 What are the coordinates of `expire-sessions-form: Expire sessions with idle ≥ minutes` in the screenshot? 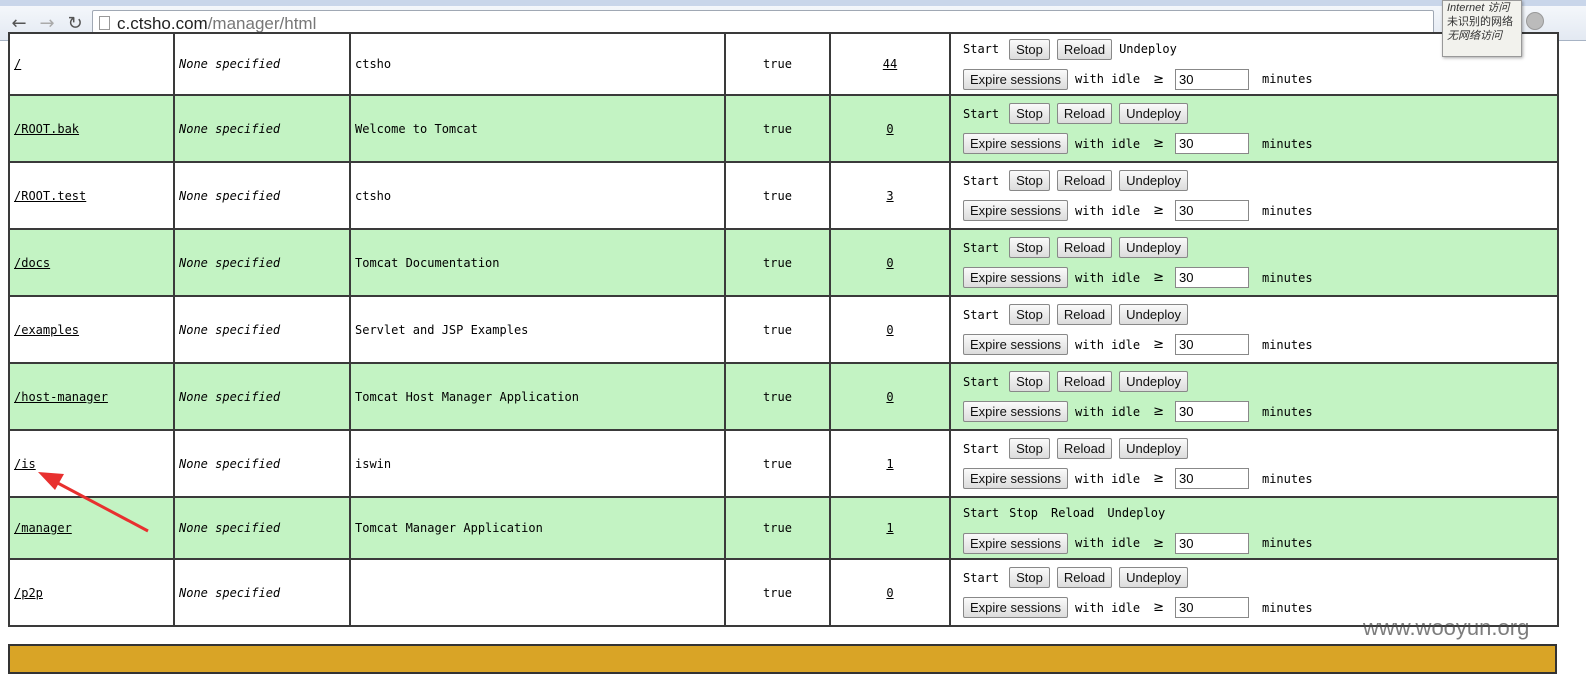 It's located at (1260, 543).